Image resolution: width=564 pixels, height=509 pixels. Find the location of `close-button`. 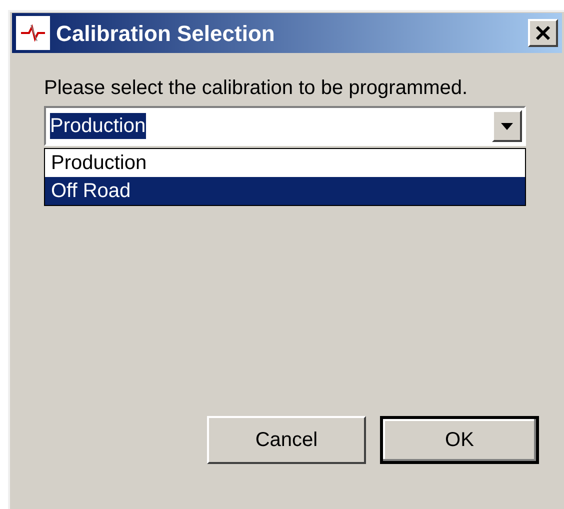

close-button is located at coordinates (543, 33).